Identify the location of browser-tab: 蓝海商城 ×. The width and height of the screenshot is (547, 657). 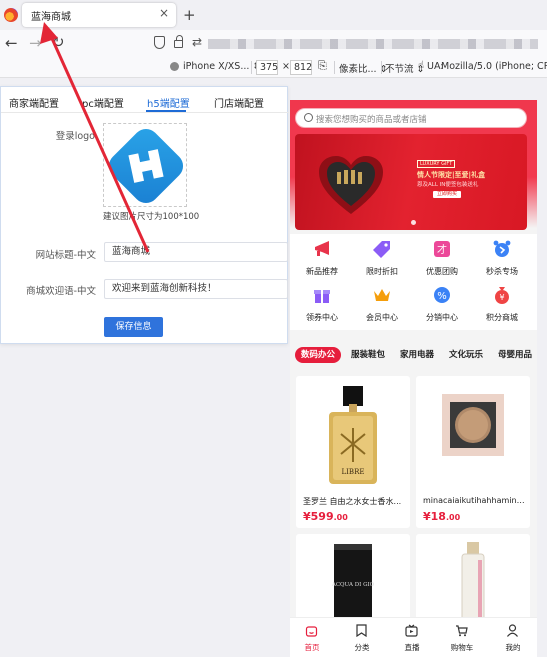
(99, 15).